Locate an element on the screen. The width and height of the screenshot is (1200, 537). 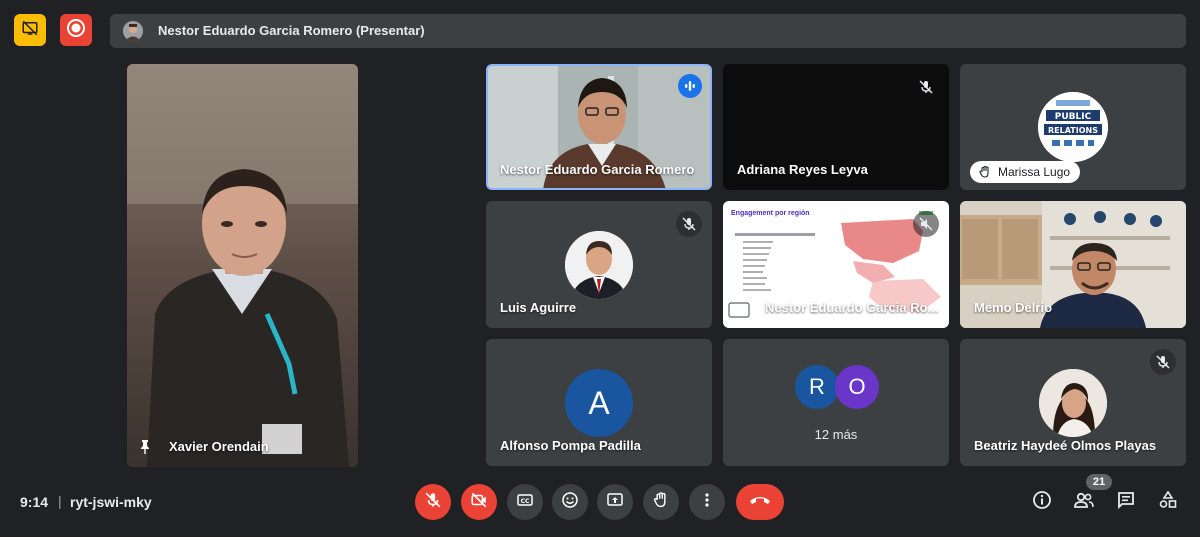
name-chip: Marissa Lugo is located at coordinates (1025, 172).